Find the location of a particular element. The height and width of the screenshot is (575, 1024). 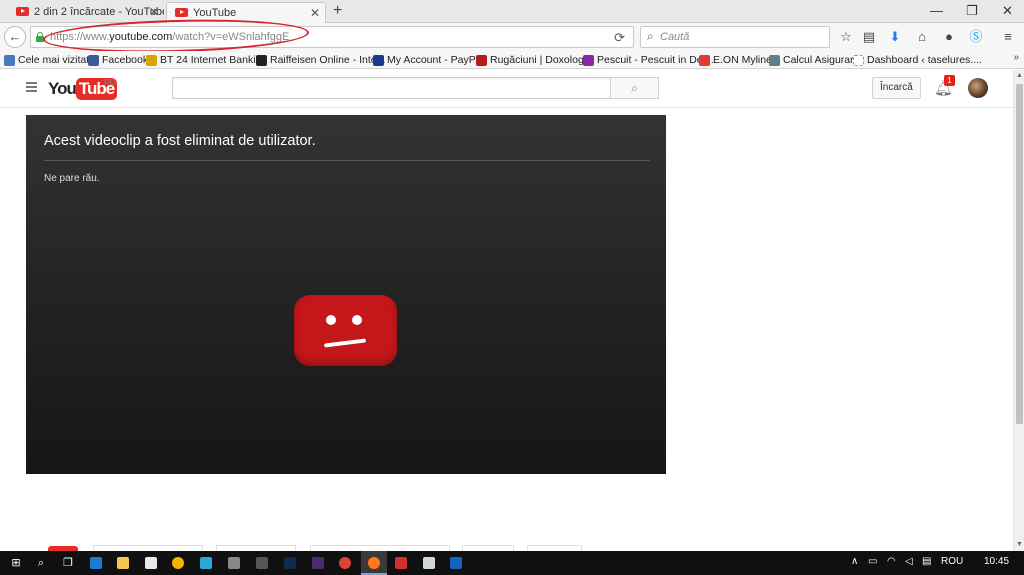

clock: 10:45 is located at coordinates (996, 561).